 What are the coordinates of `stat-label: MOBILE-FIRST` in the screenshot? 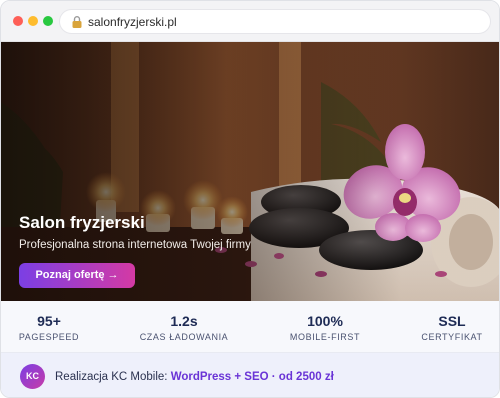 It's located at (325, 337).